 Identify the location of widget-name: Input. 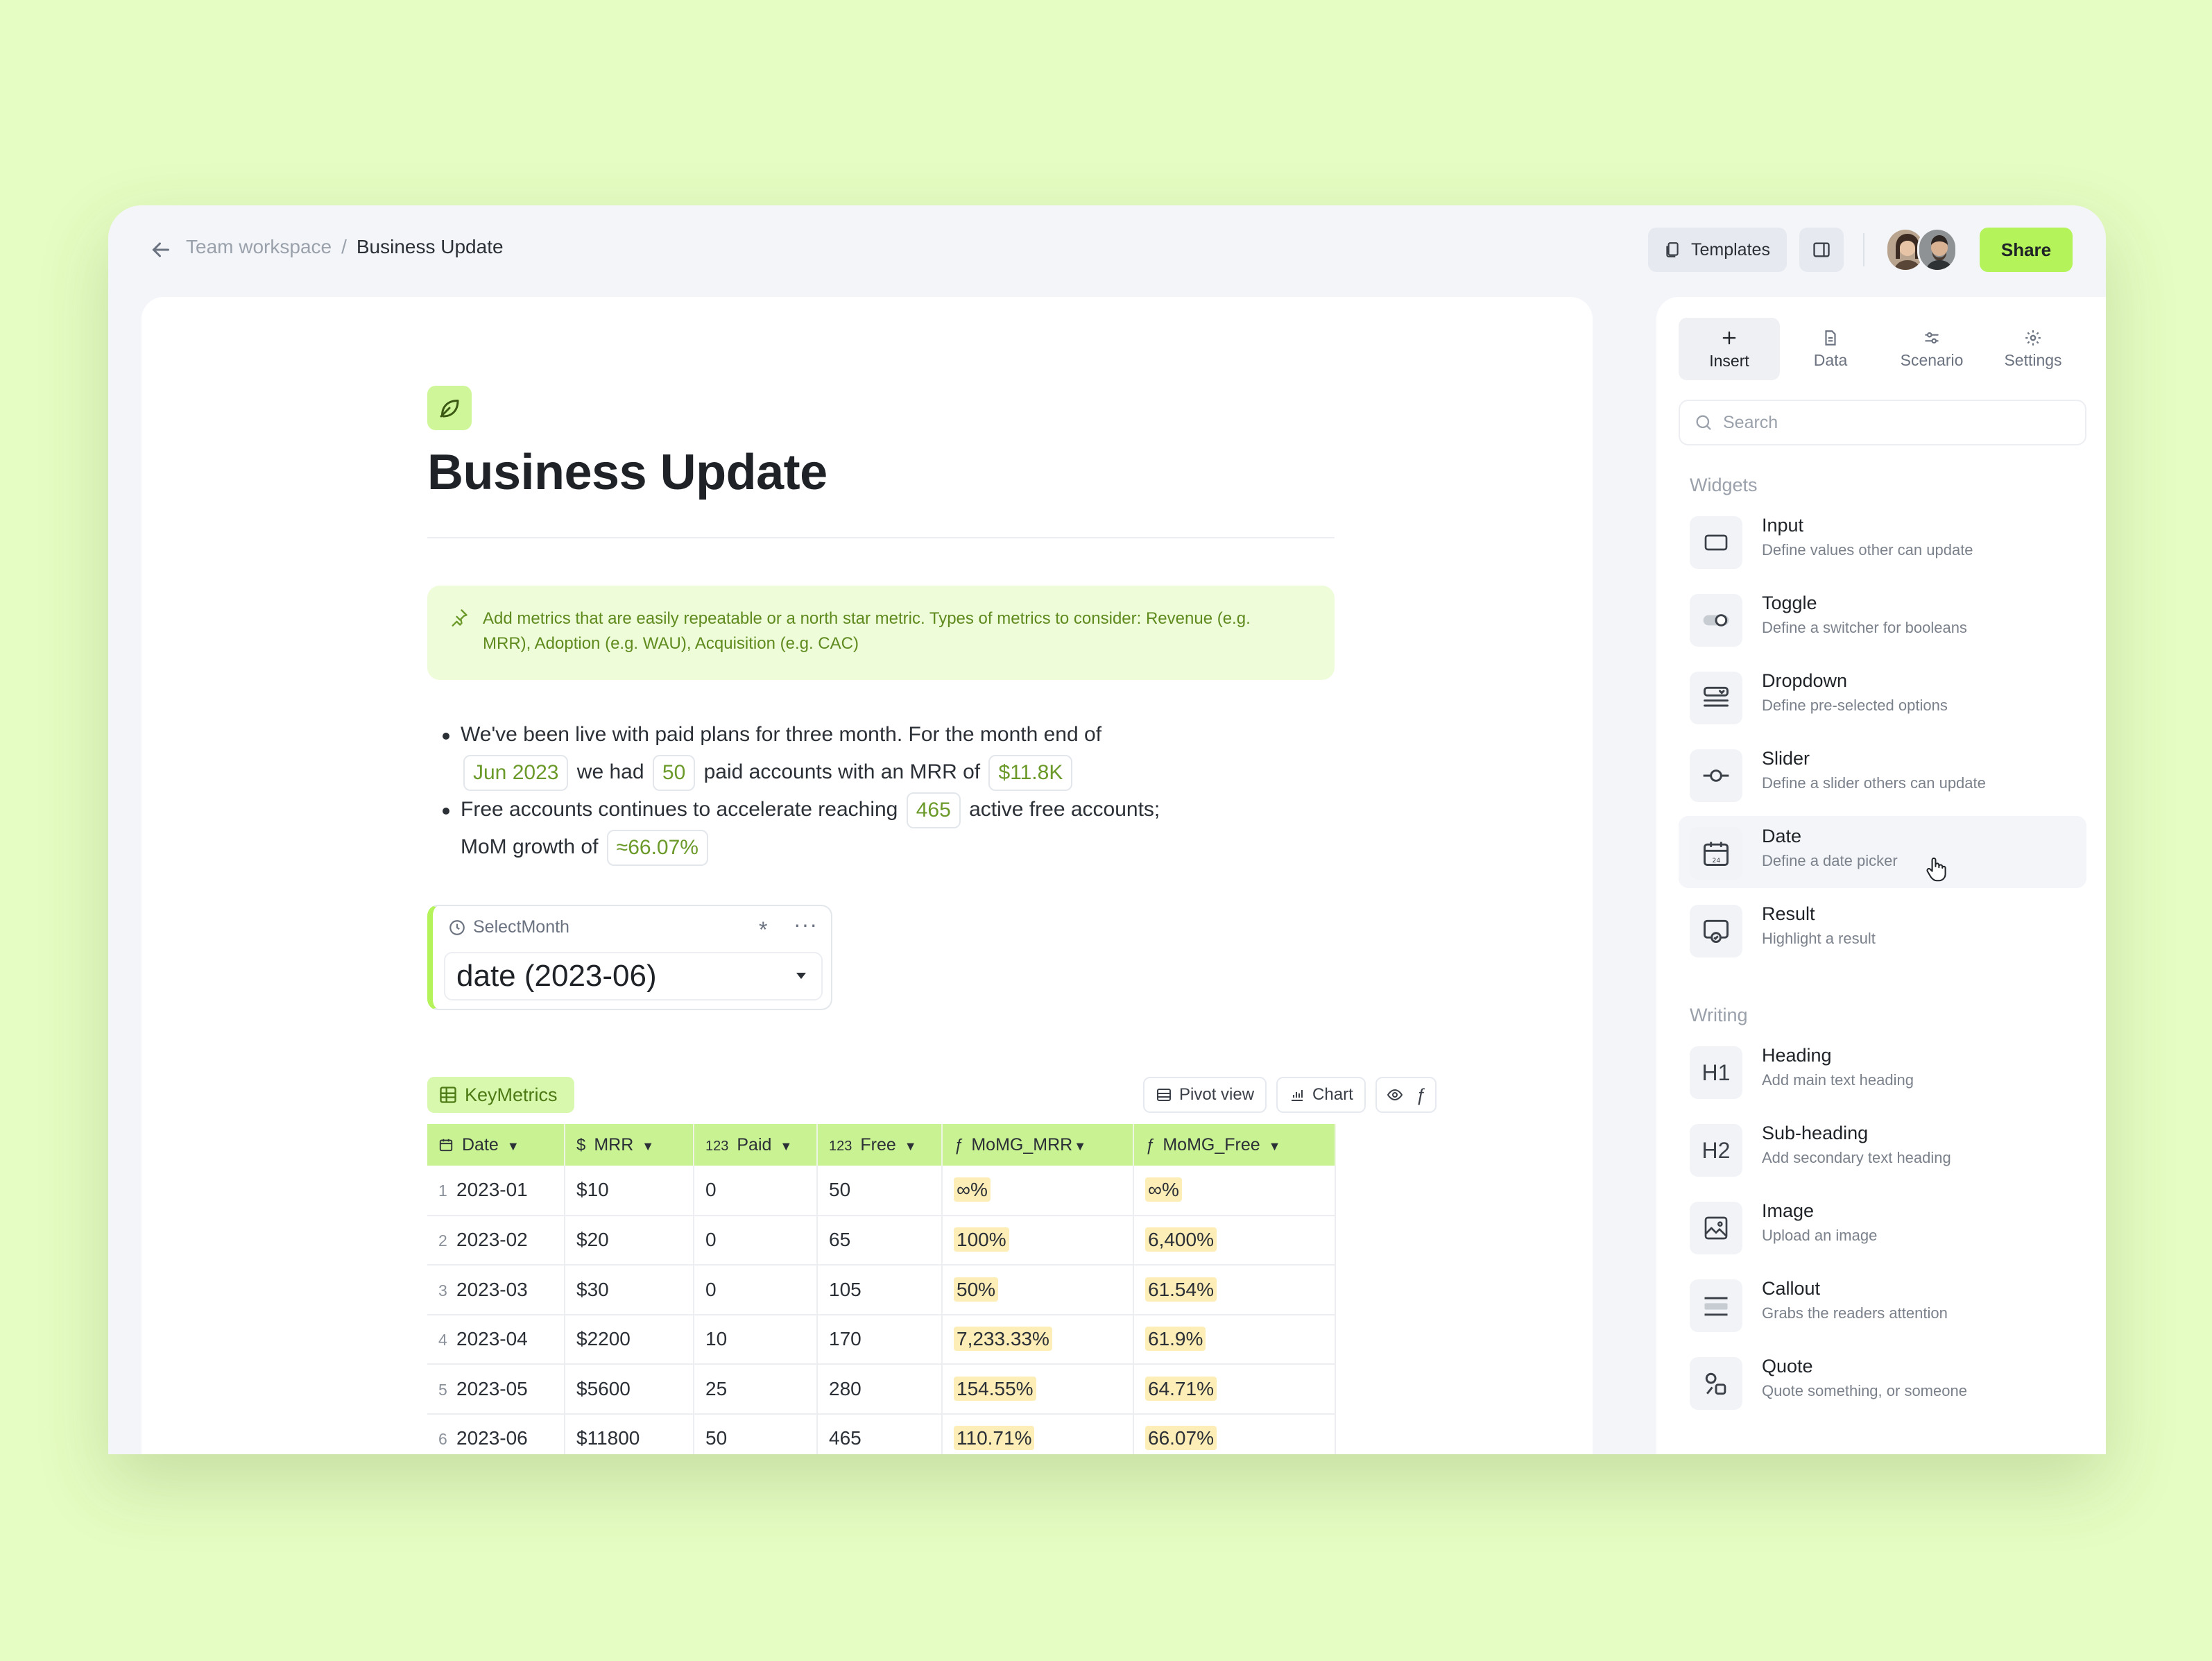
(1783, 525).